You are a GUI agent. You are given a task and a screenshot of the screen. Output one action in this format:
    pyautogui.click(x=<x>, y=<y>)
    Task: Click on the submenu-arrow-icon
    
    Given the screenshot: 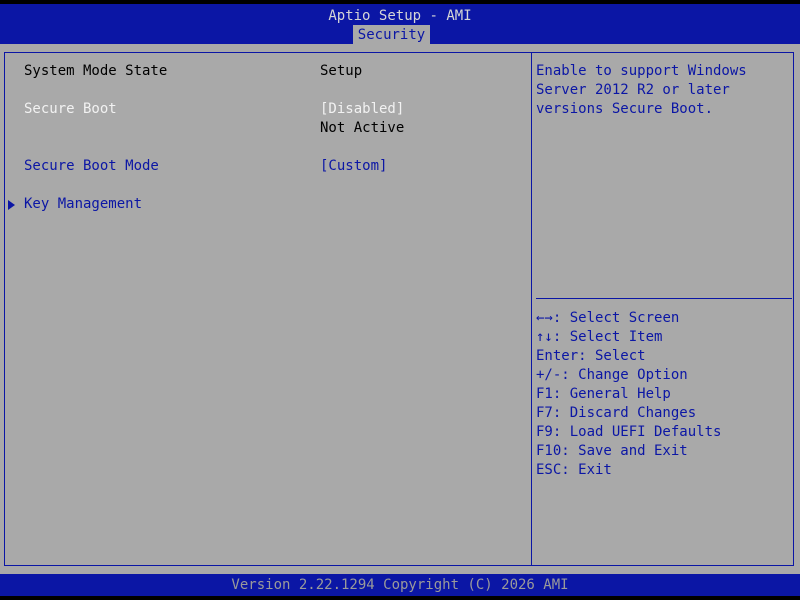 What is the action you would take?
    pyautogui.click(x=11, y=205)
    